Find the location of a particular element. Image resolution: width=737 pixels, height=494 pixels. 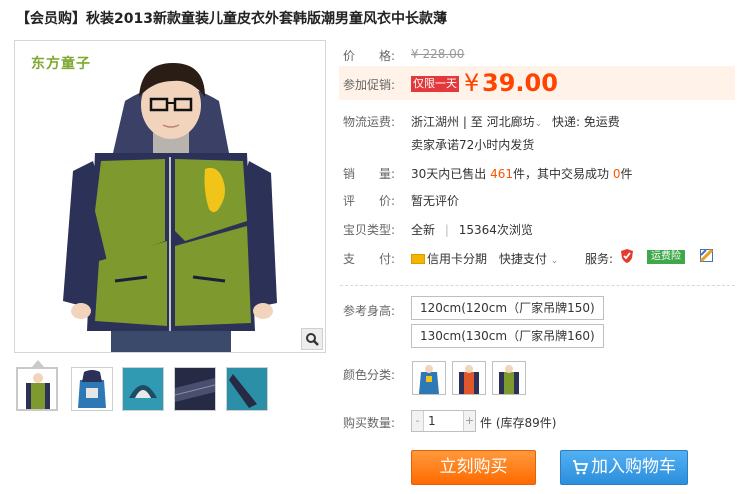

quick-pay: 快捷支付 ⌄ is located at coordinates (528, 259).